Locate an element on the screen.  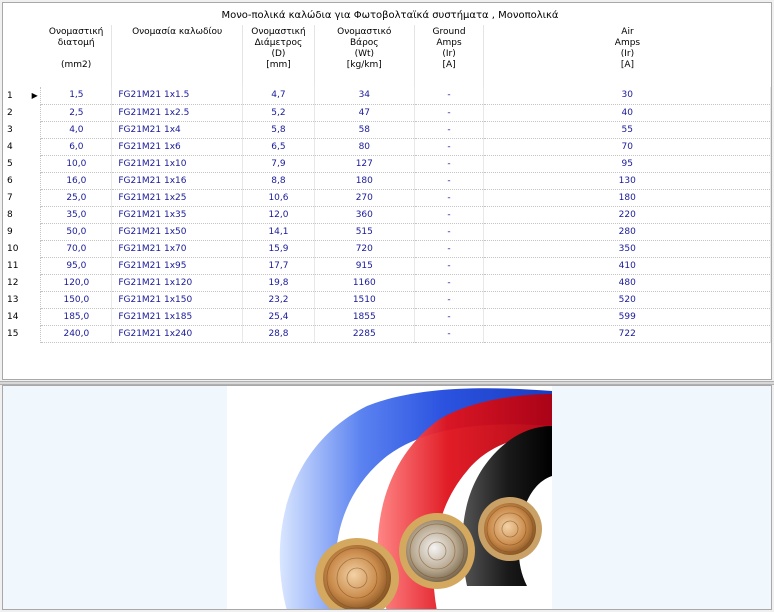
cross-section-cell: 240,0 is located at coordinates (76, 334).